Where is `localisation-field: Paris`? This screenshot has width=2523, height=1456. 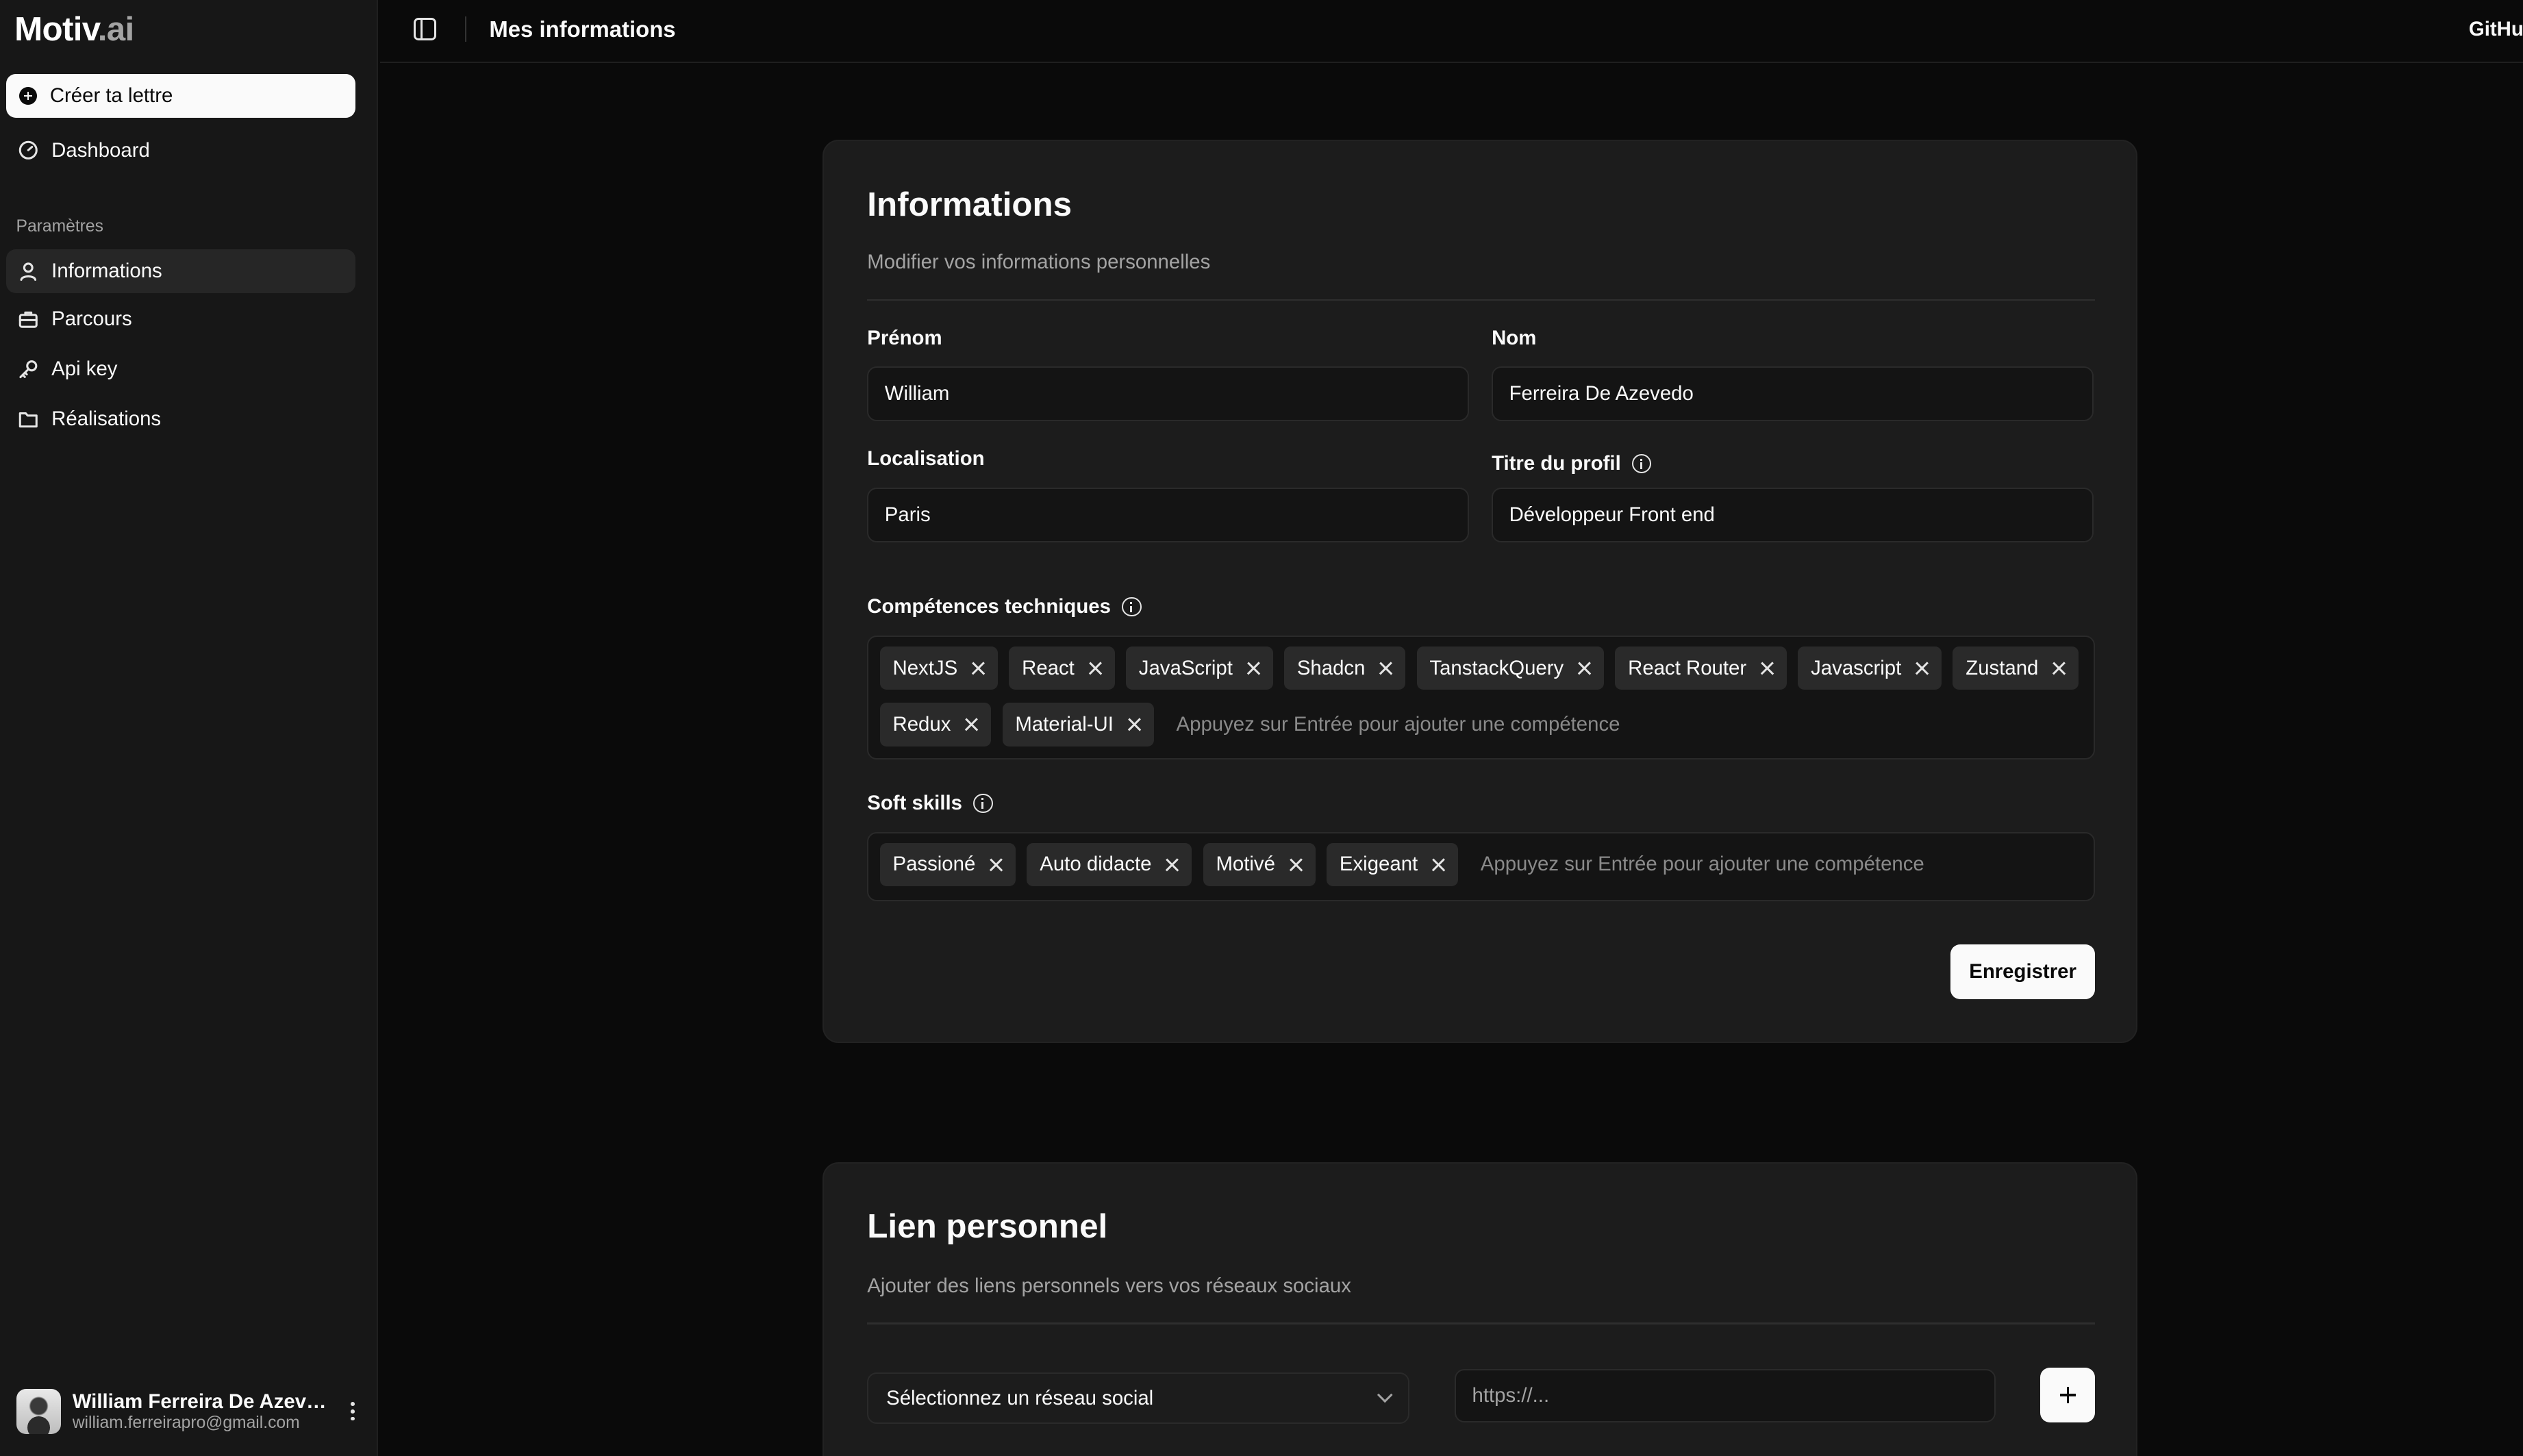 localisation-field: Paris is located at coordinates (1168, 514).